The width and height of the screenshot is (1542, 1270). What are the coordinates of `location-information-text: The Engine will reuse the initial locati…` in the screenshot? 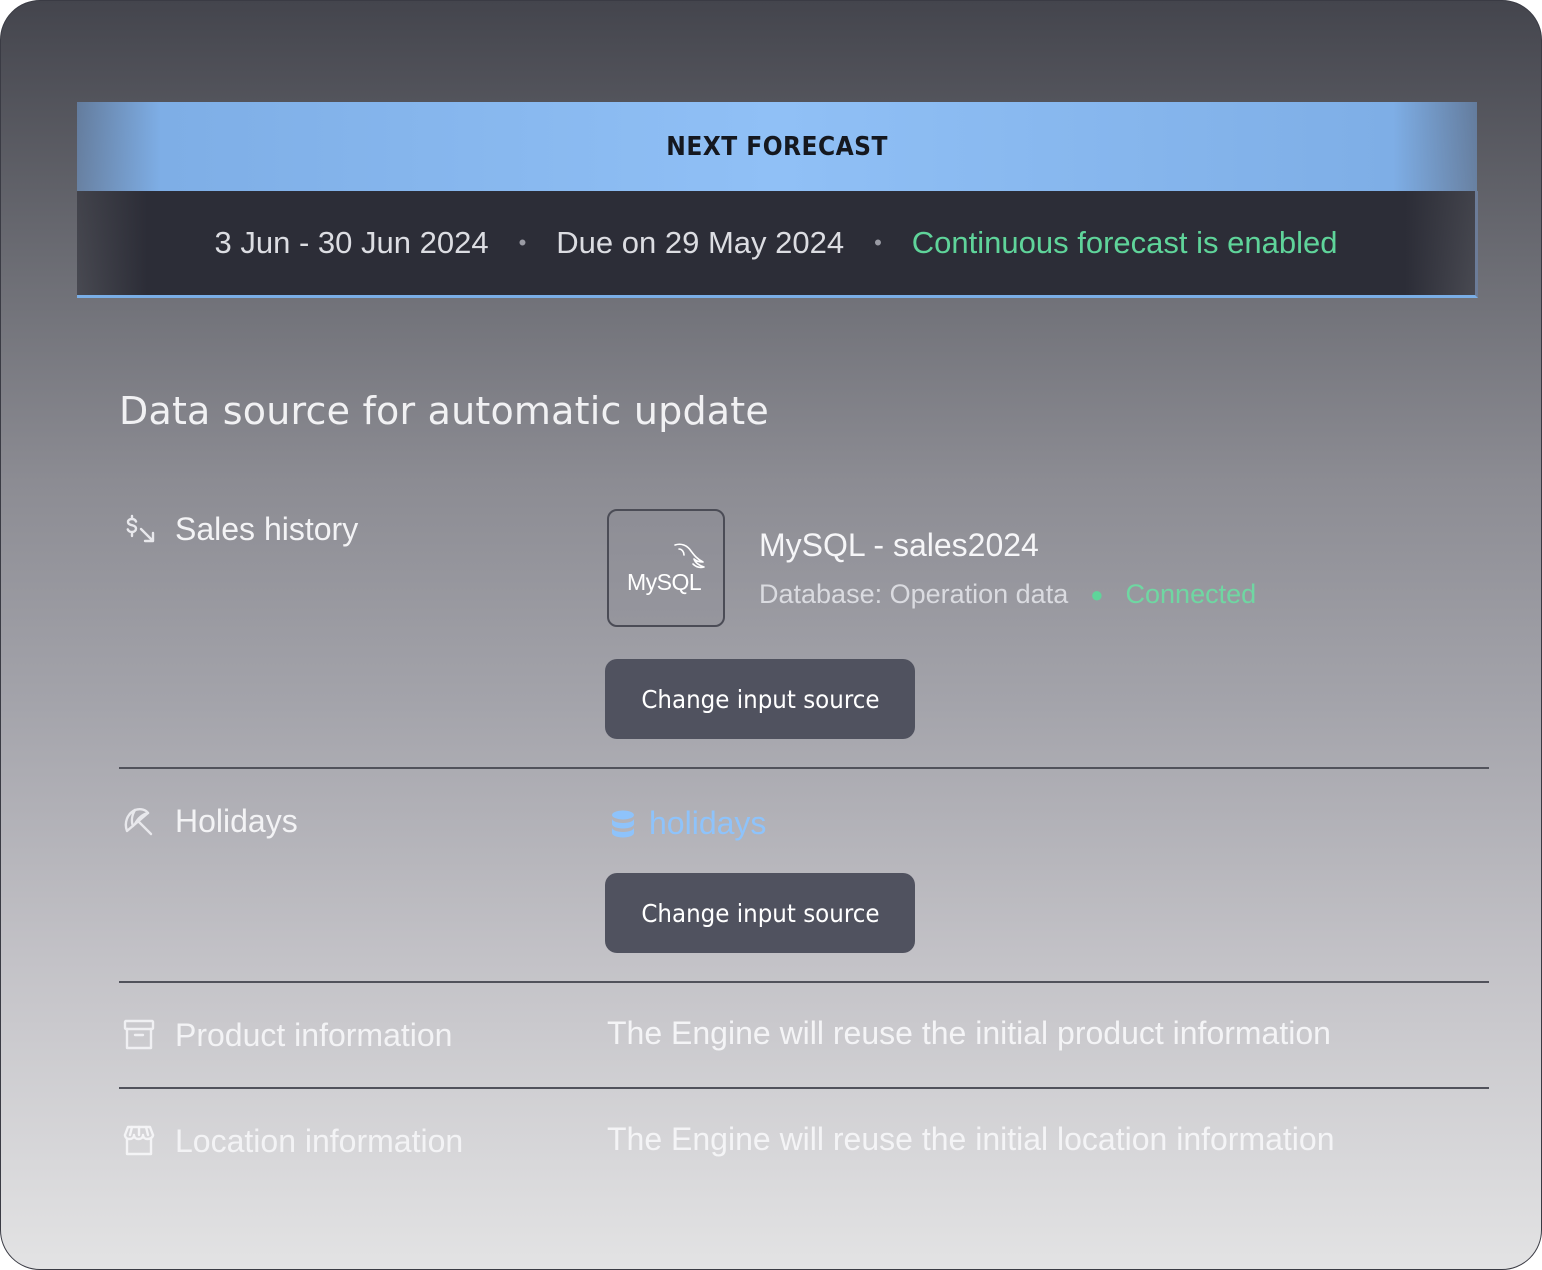 It's located at (971, 1139).